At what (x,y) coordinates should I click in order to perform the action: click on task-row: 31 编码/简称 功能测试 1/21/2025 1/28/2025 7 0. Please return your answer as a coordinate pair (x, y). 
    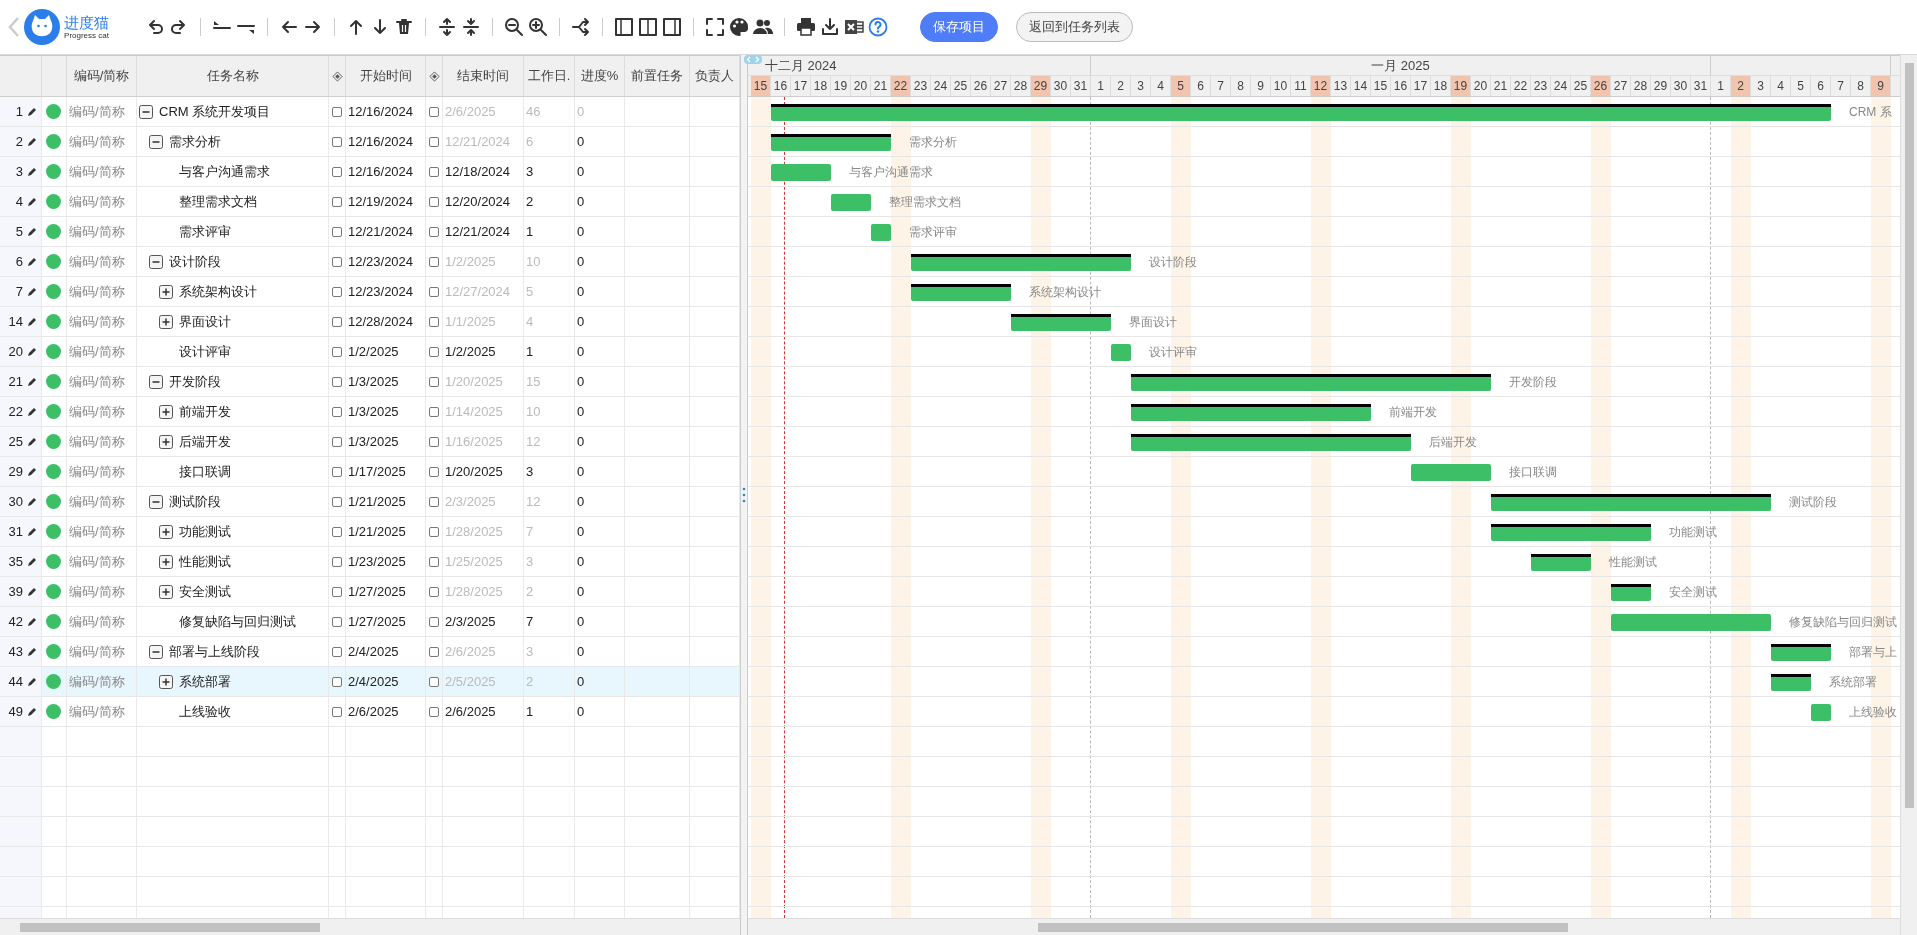
    Looking at the image, I should click on (370, 532).